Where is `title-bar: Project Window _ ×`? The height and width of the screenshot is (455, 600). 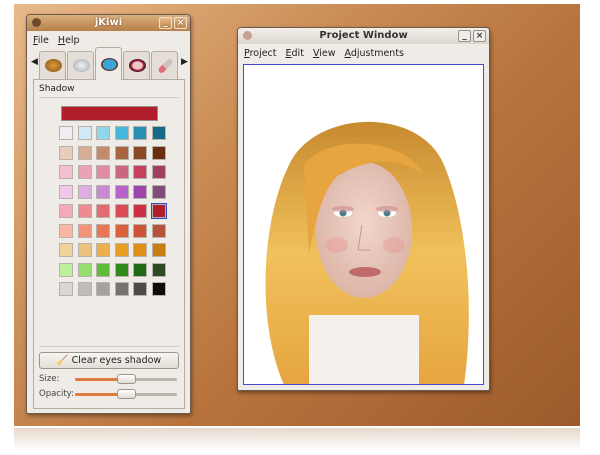 title-bar: Project Window _ × is located at coordinates (363, 36).